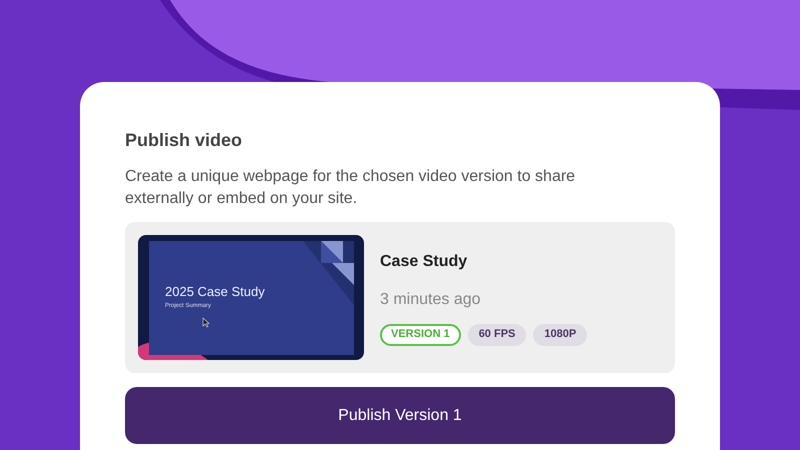  Describe the element at coordinates (400, 415) in the screenshot. I see `publish-button: Publish Version 1` at that location.